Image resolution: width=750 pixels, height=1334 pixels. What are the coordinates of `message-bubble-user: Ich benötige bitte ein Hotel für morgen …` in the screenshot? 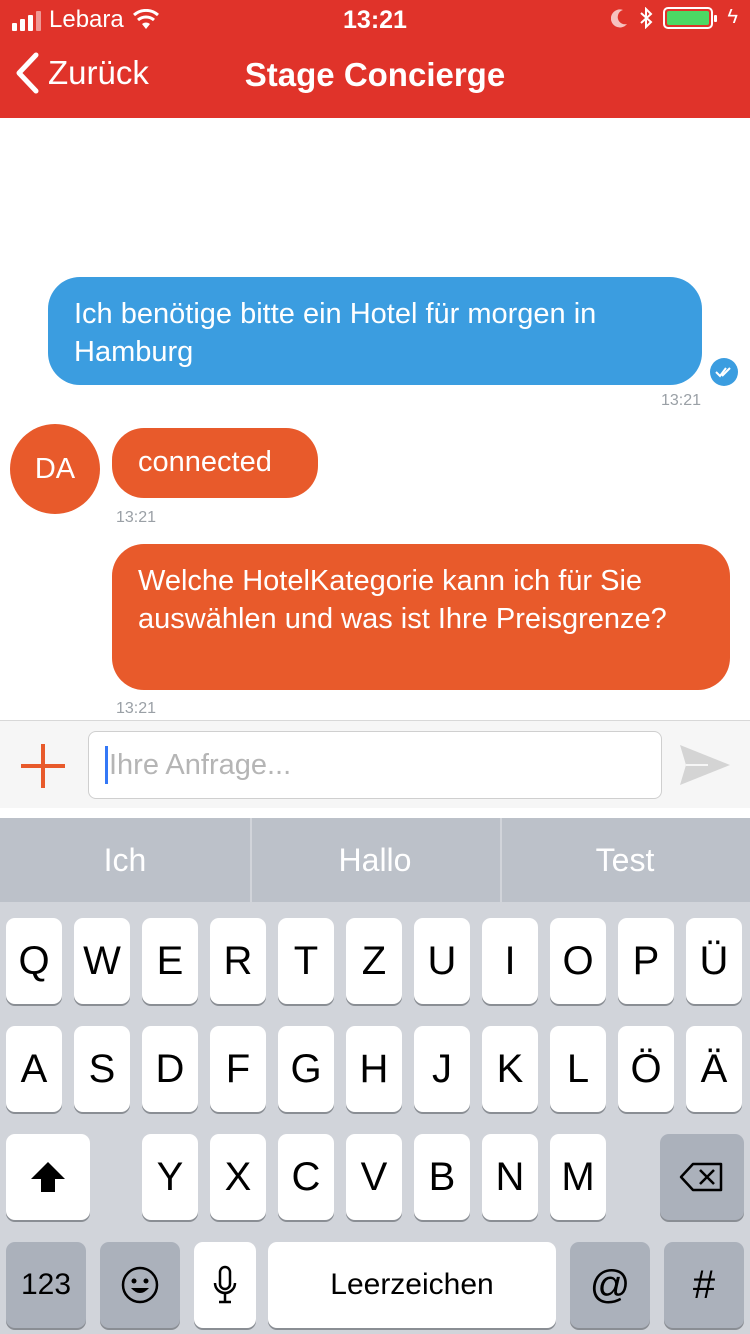 It's located at (375, 331).